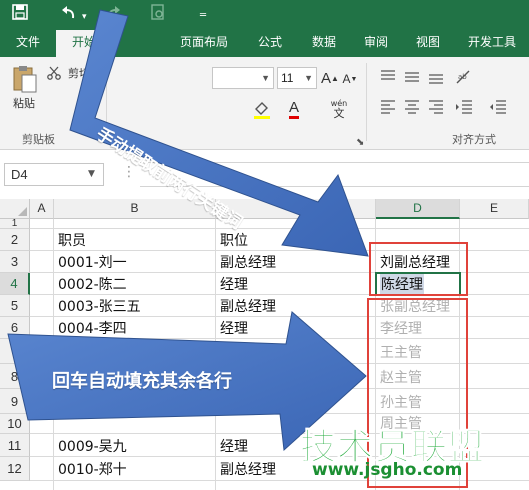 This screenshot has height=490, width=529. I want to click on cell-b5: 0003-张三五, so click(134, 306).